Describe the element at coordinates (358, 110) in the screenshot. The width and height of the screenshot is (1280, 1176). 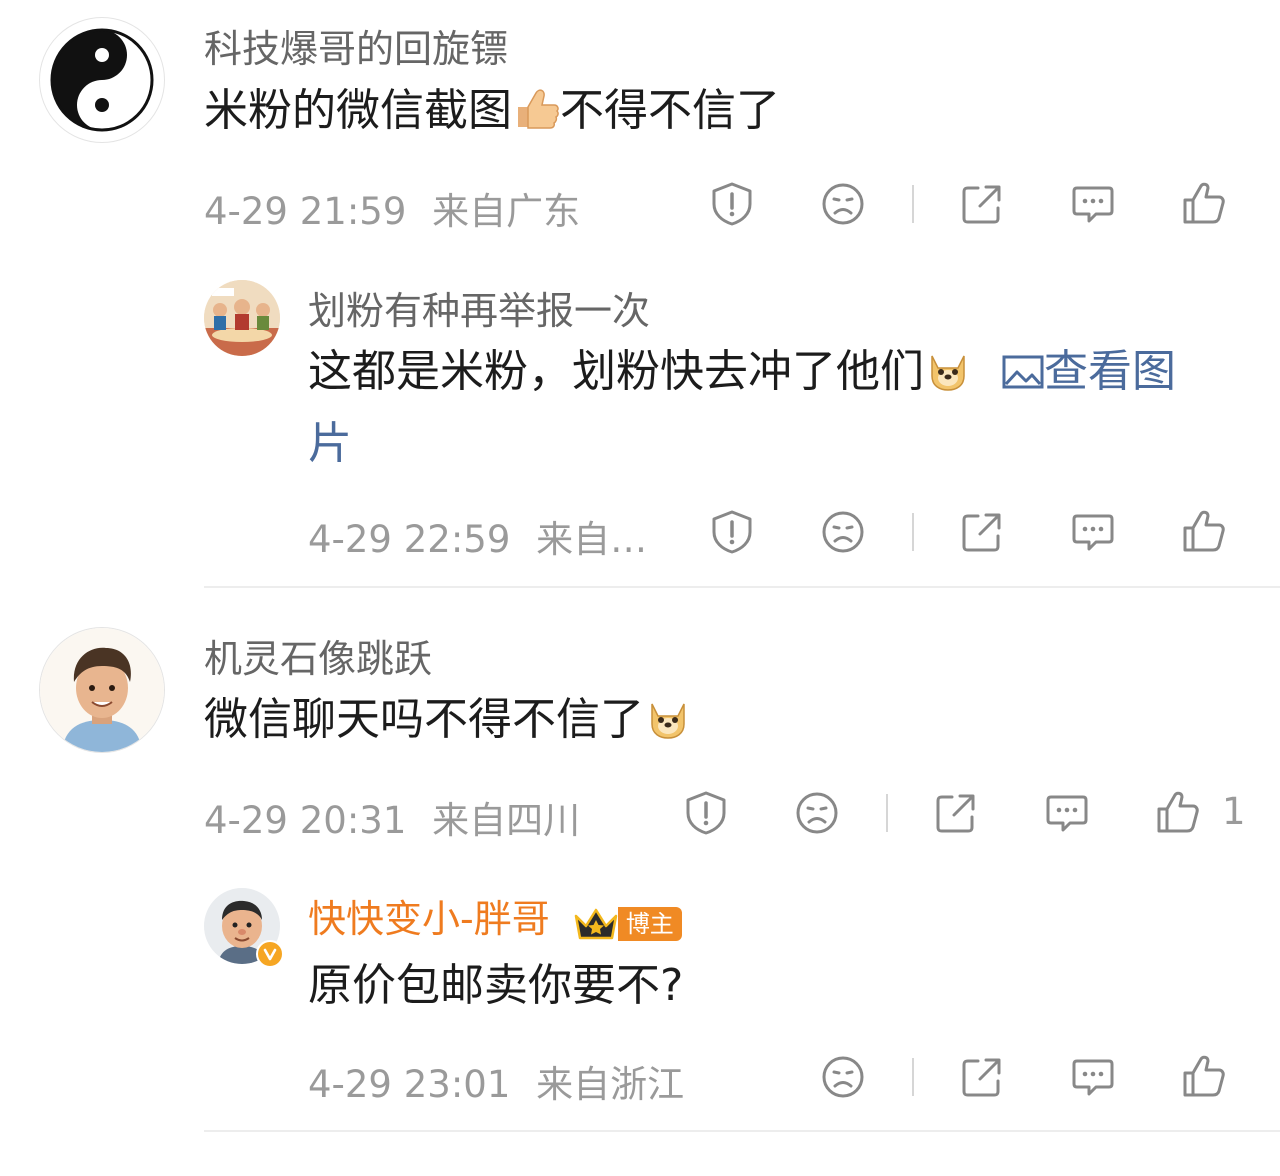
I see `comment-text-part: 米粉的微信截图` at that location.